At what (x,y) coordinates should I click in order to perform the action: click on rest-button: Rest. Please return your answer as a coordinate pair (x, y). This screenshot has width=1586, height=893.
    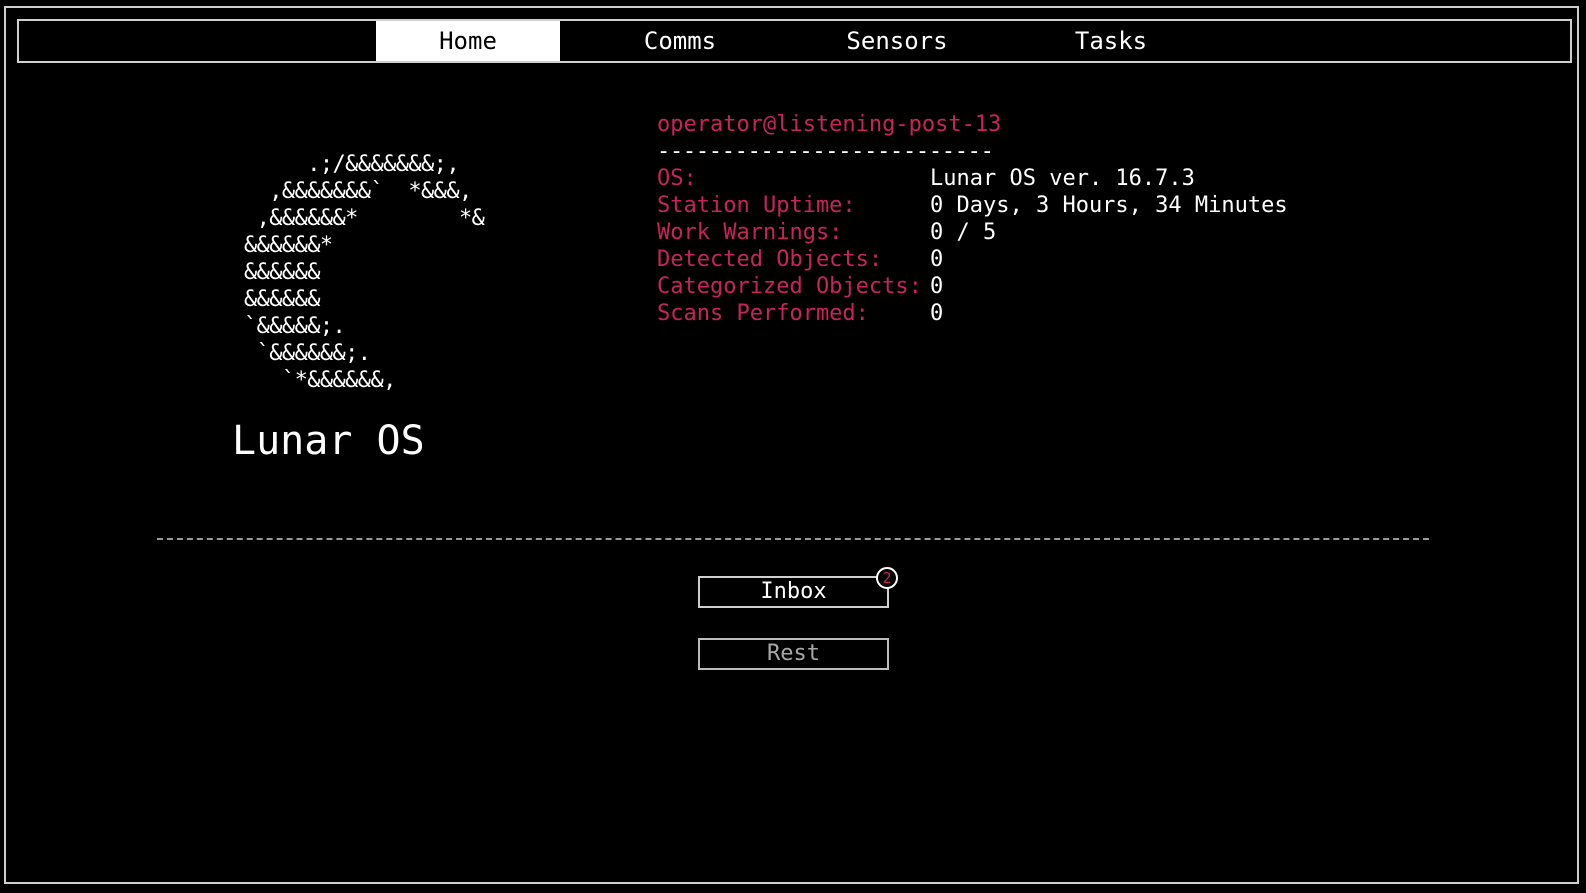
    Looking at the image, I should click on (793, 654).